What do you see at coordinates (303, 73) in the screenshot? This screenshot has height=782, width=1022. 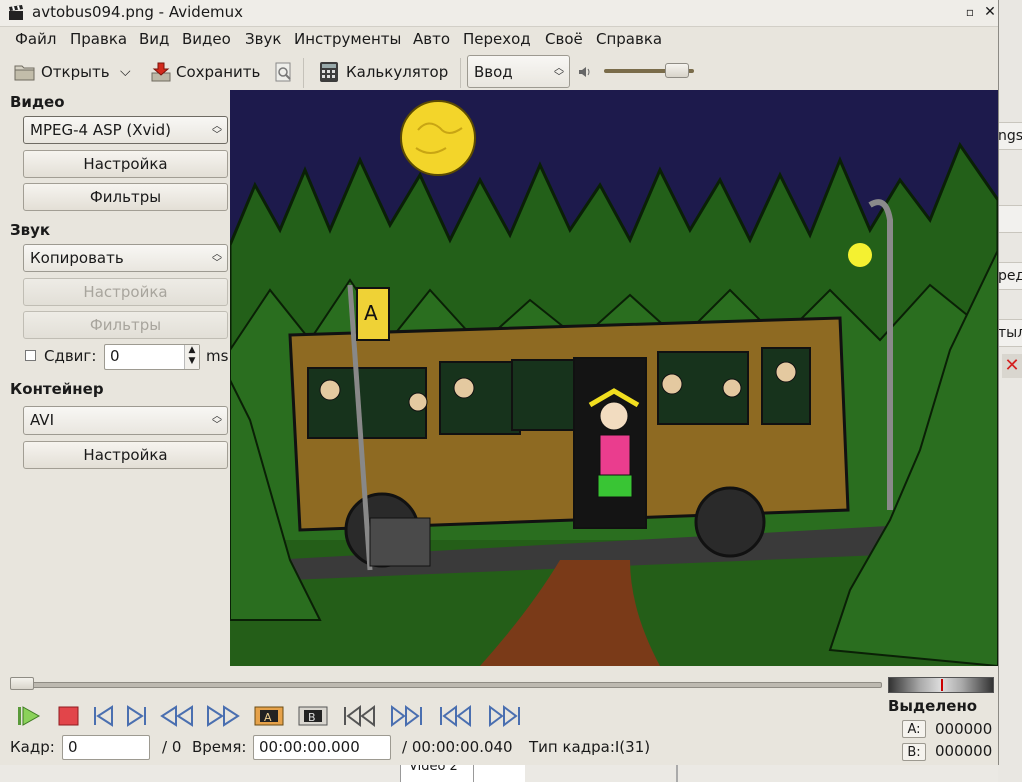 I see `toolbar-separator` at bounding box center [303, 73].